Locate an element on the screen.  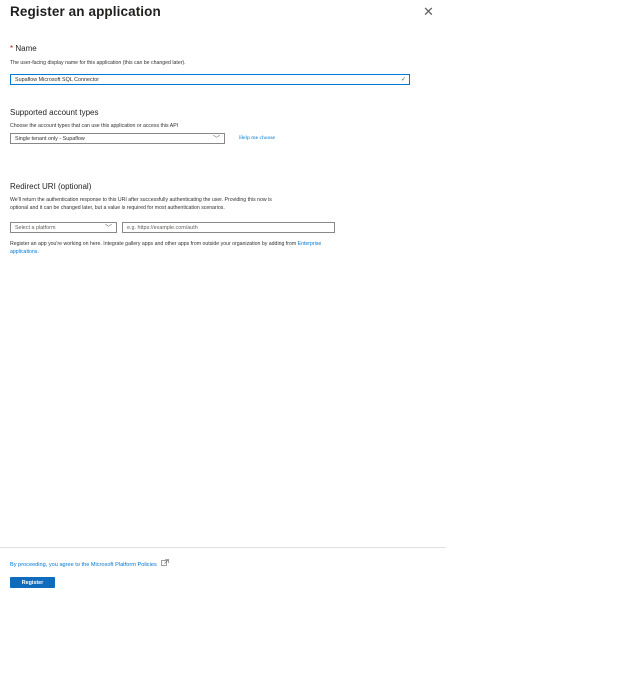
register-button: Register is located at coordinates (32, 582).